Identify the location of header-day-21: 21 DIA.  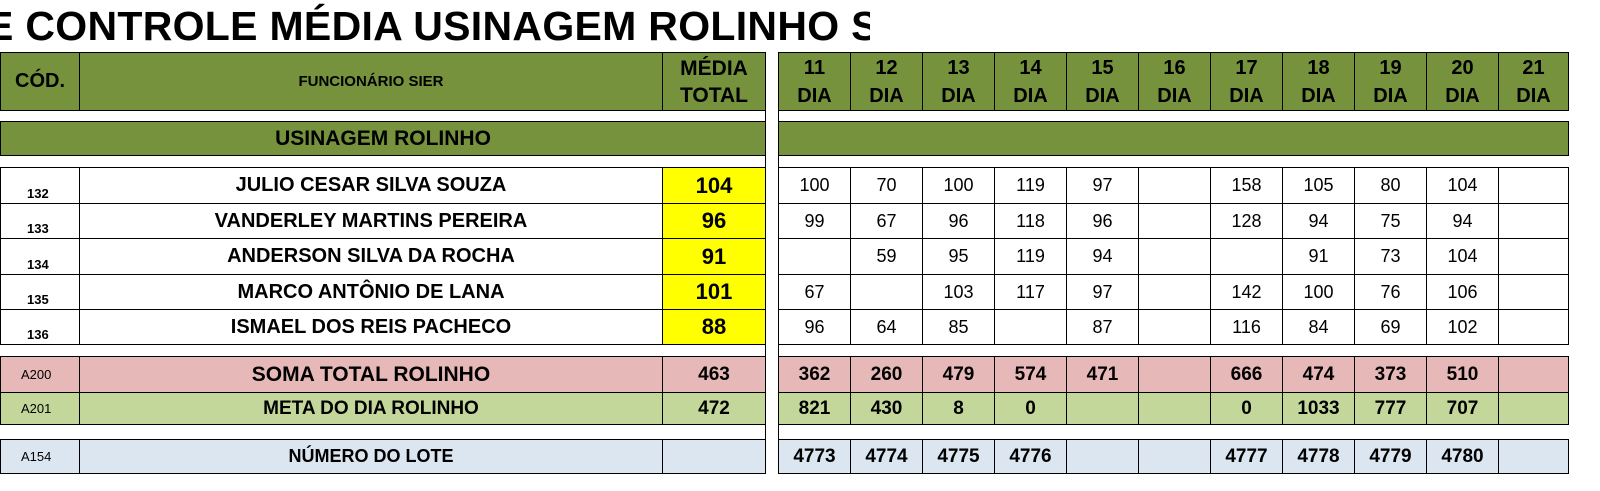
(1533, 81).